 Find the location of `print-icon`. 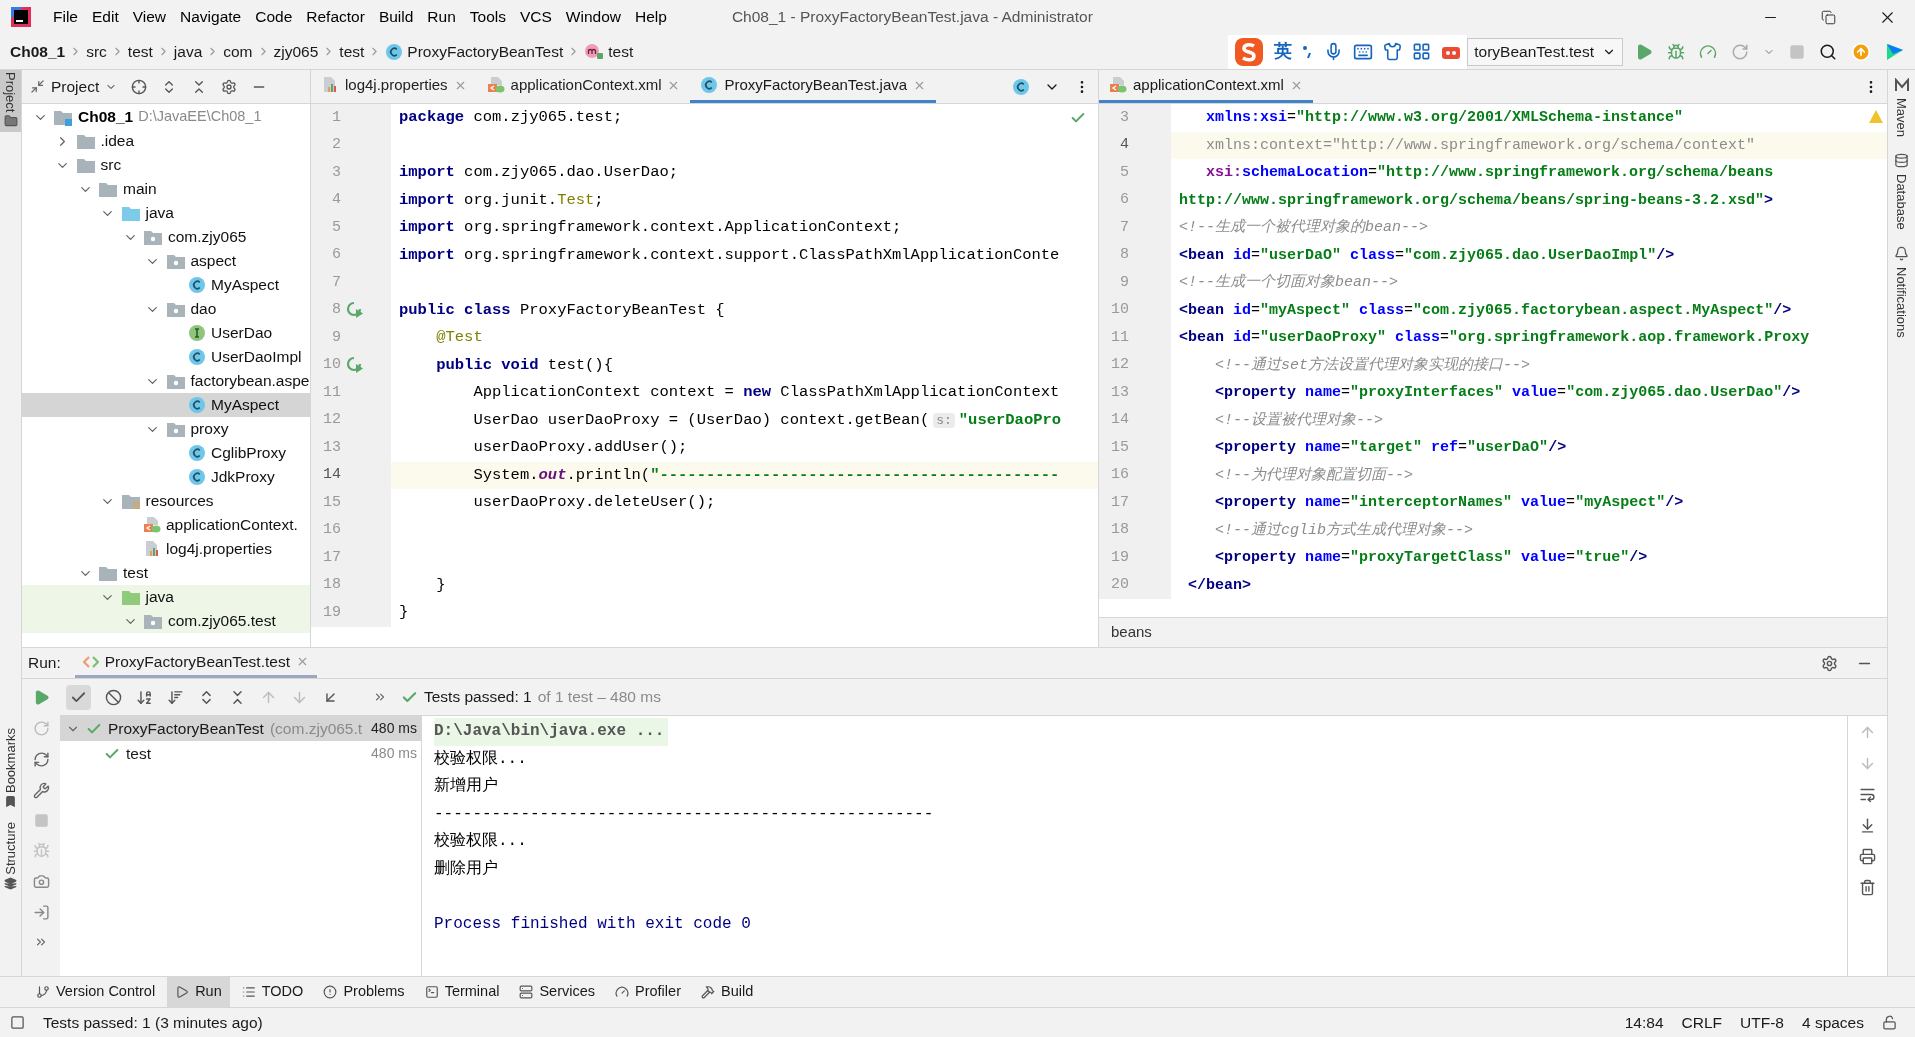

print-icon is located at coordinates (1867, 856).